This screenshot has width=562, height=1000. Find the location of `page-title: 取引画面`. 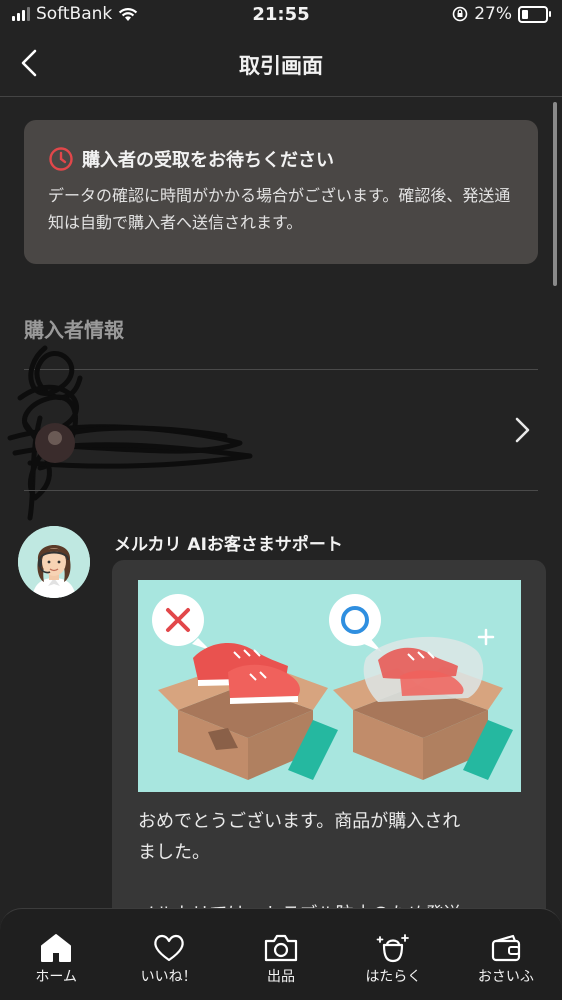

page-title: 取引画面 is located at coordinates (281, 66).